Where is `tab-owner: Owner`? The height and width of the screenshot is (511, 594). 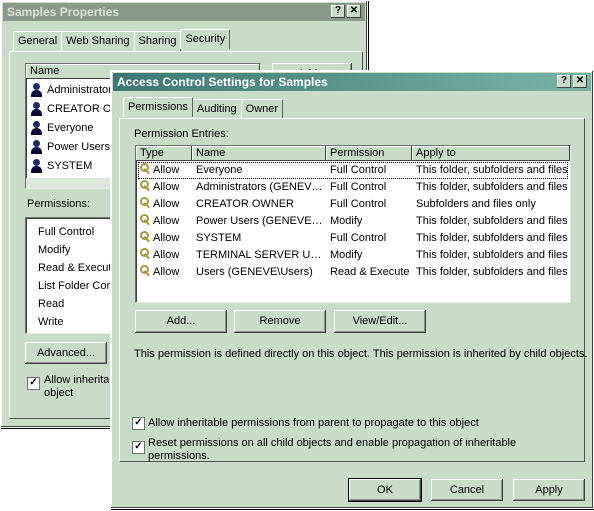 tab-owner: Owner is located at coordinates (262, 109).